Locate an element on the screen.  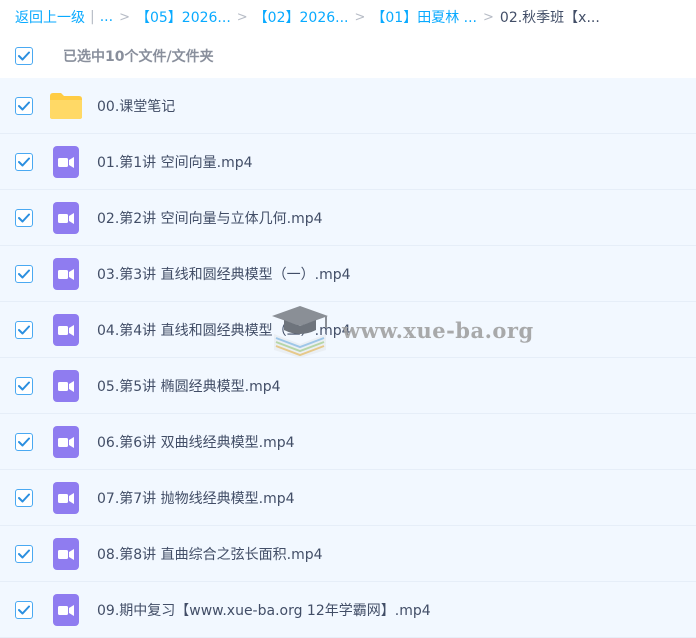
file-row-folder: 00.课堂笔记 is located at coordinates (348, 106).